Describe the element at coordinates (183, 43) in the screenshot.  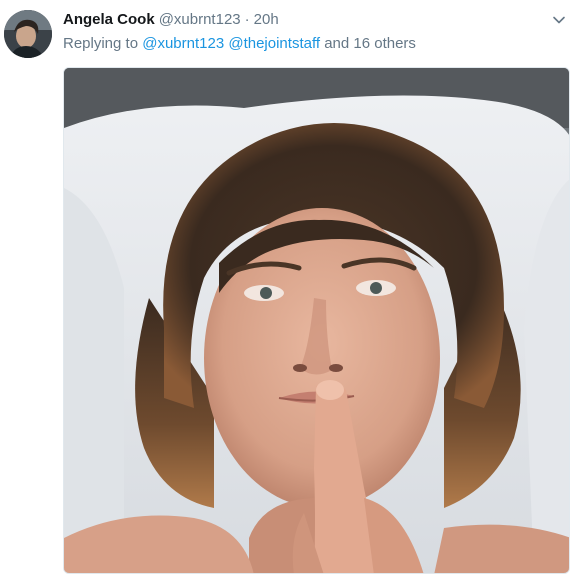
I see `reply-mention-link: @xubrnt123` at that location.